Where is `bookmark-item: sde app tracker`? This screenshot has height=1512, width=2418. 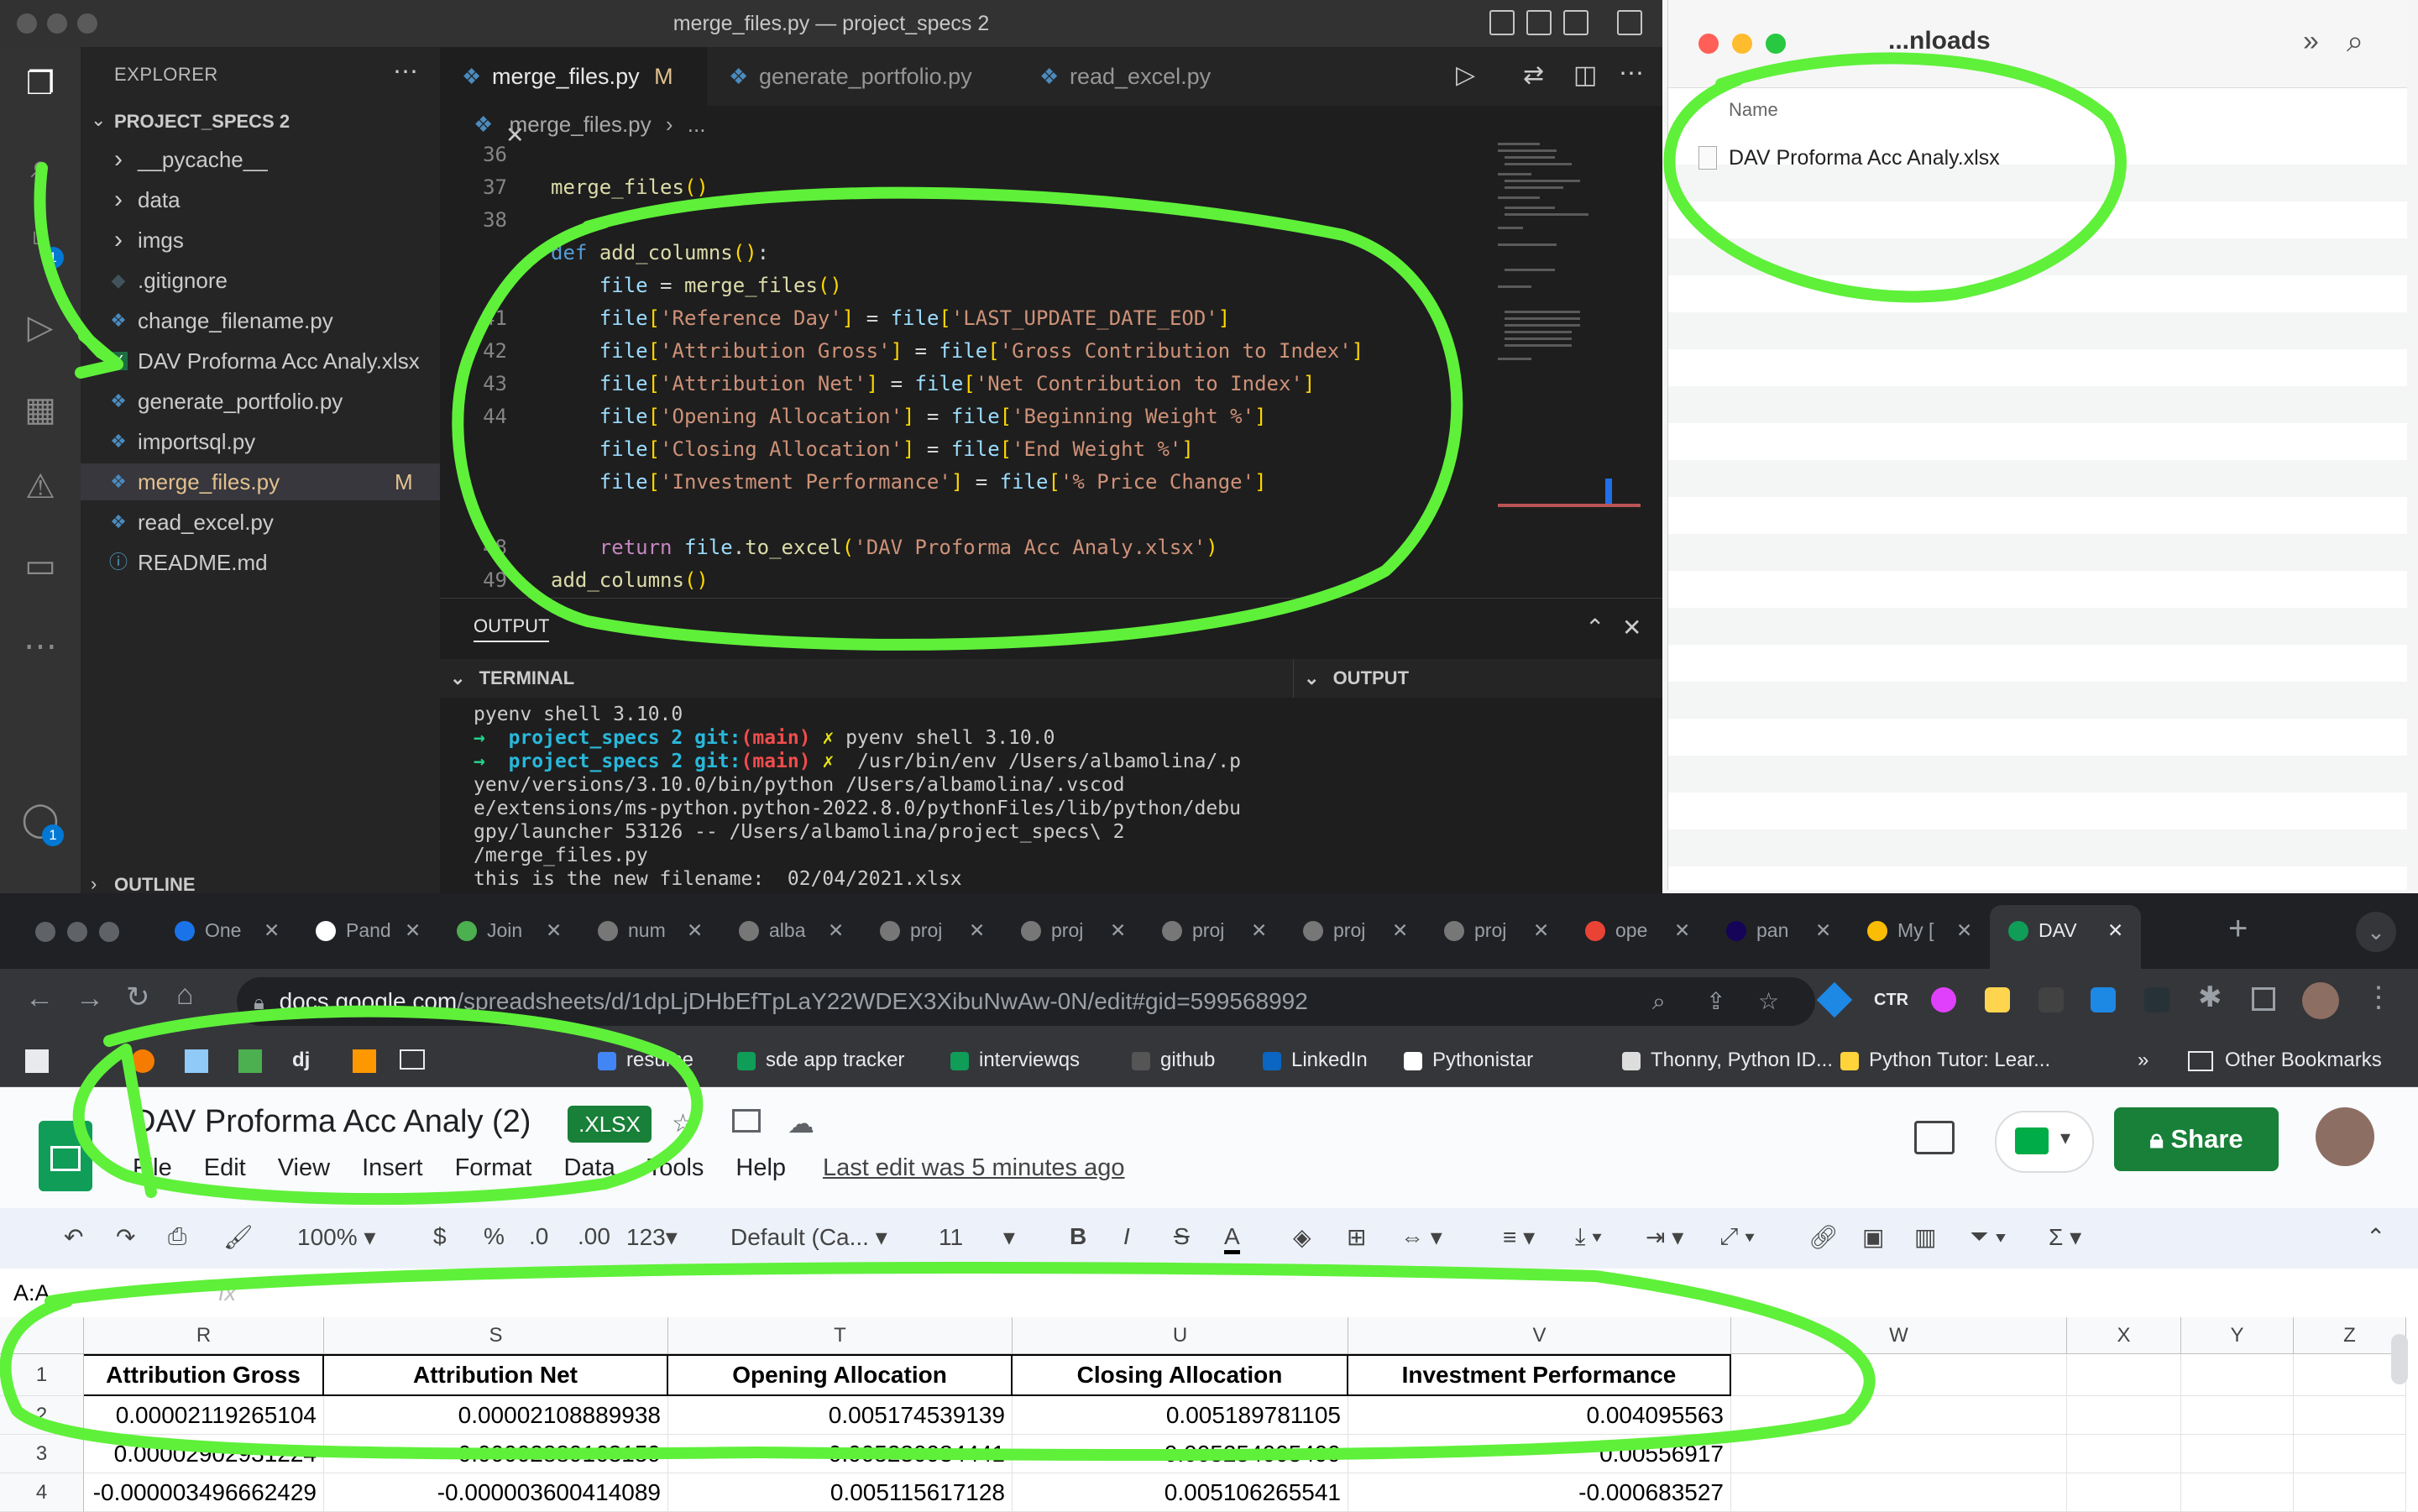 bookmark-item: sde app tracker is located at coordinates (820, 1060).